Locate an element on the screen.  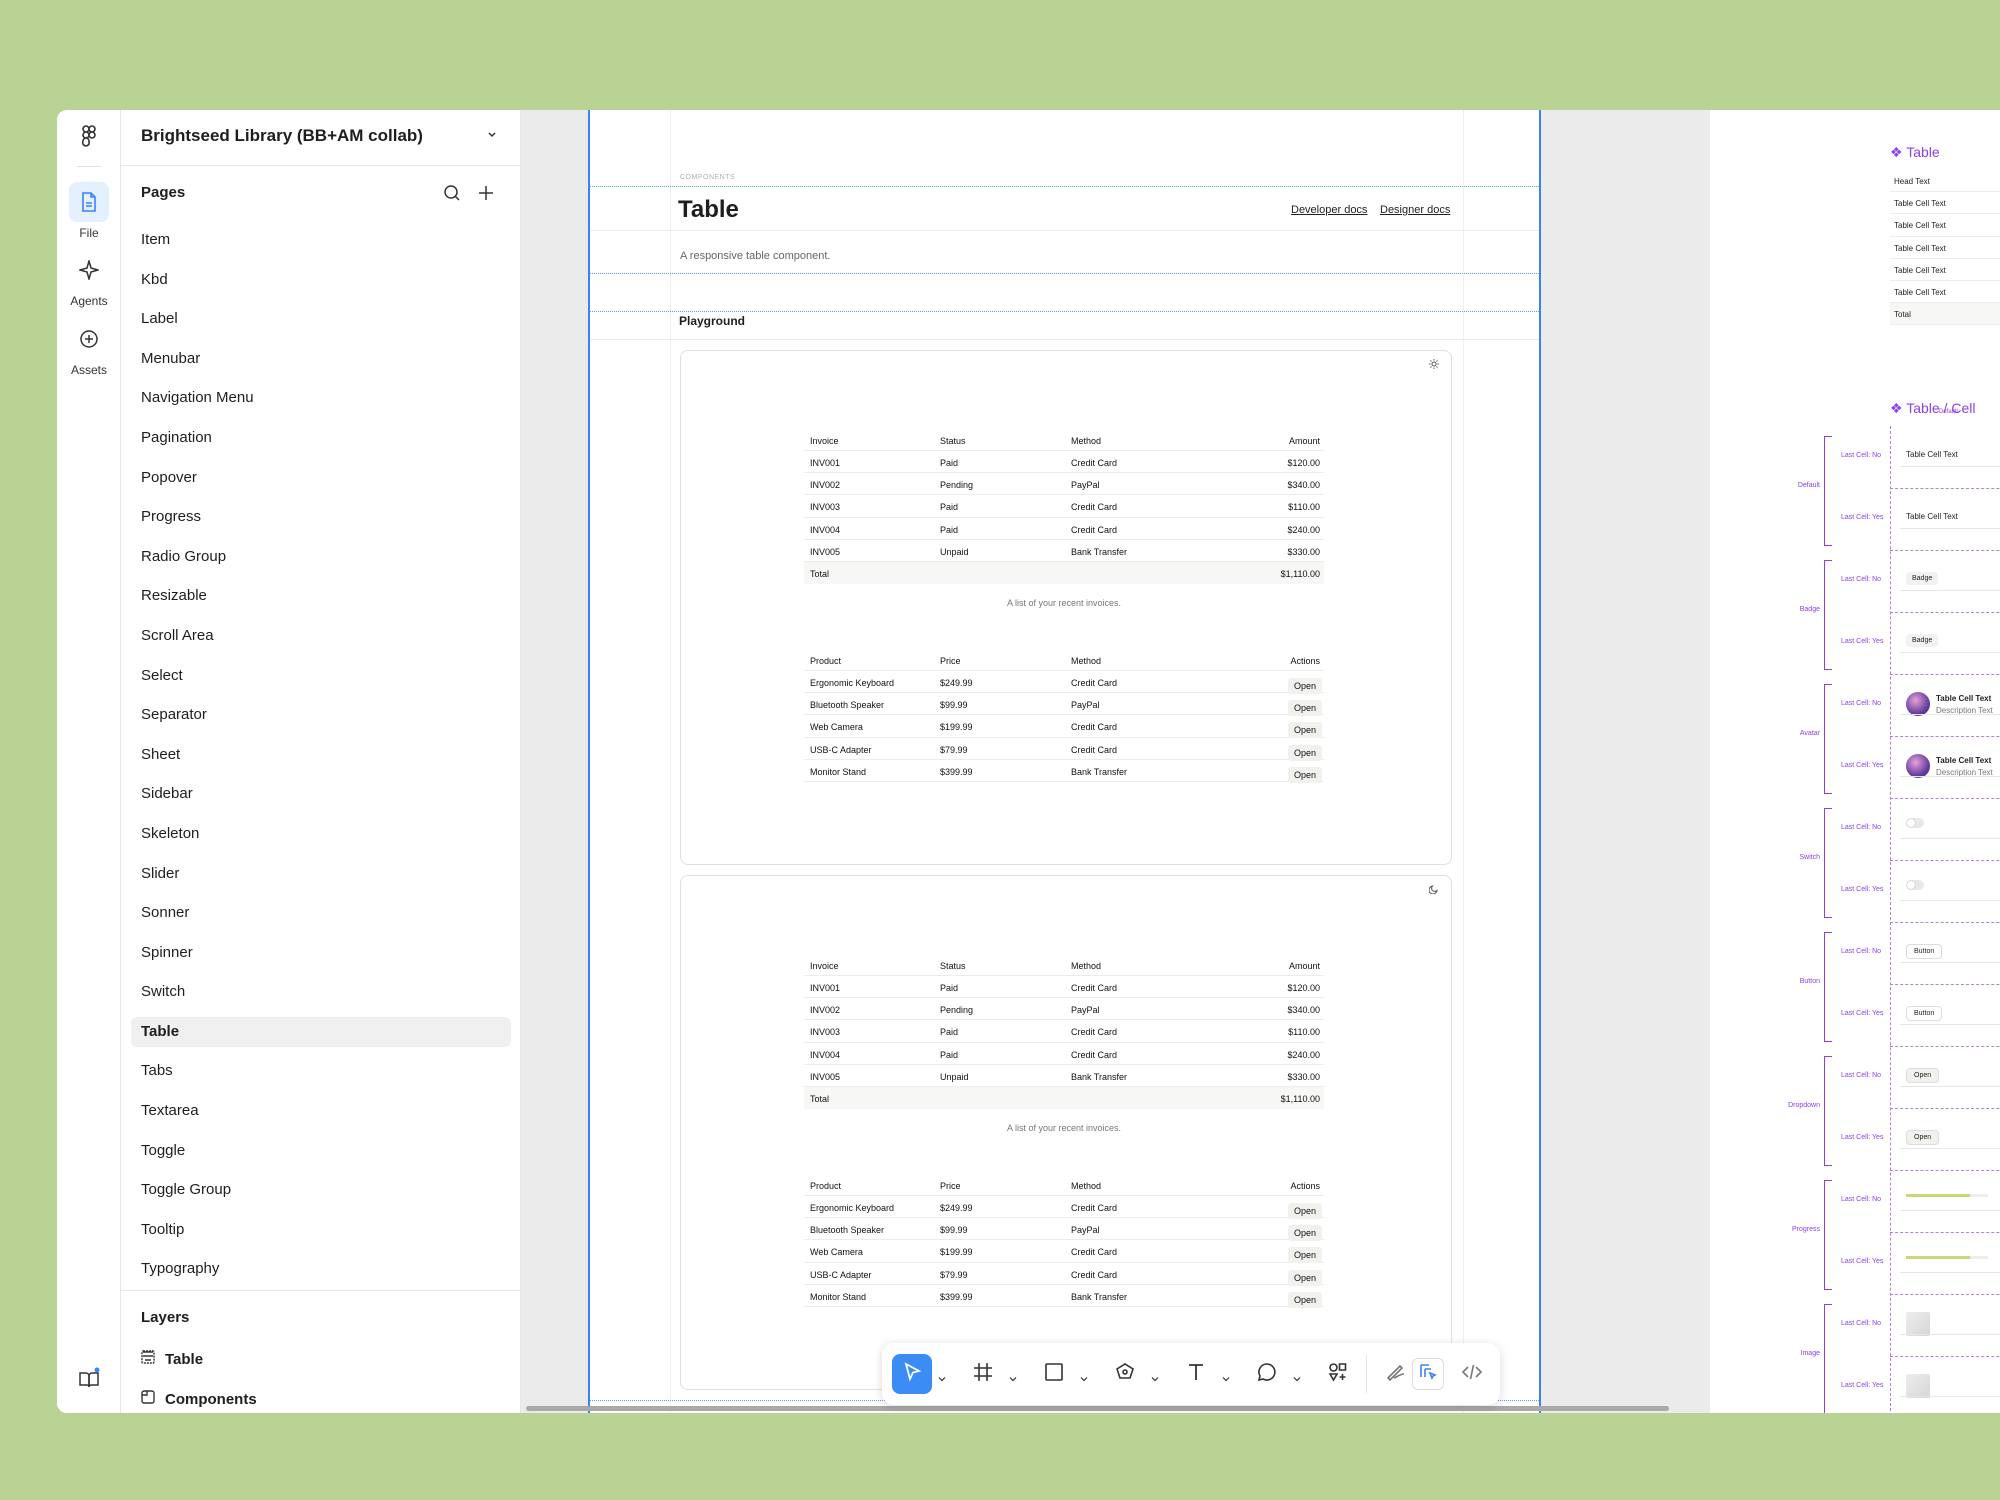
move-tool-button is located at coordinates (912, 1374).